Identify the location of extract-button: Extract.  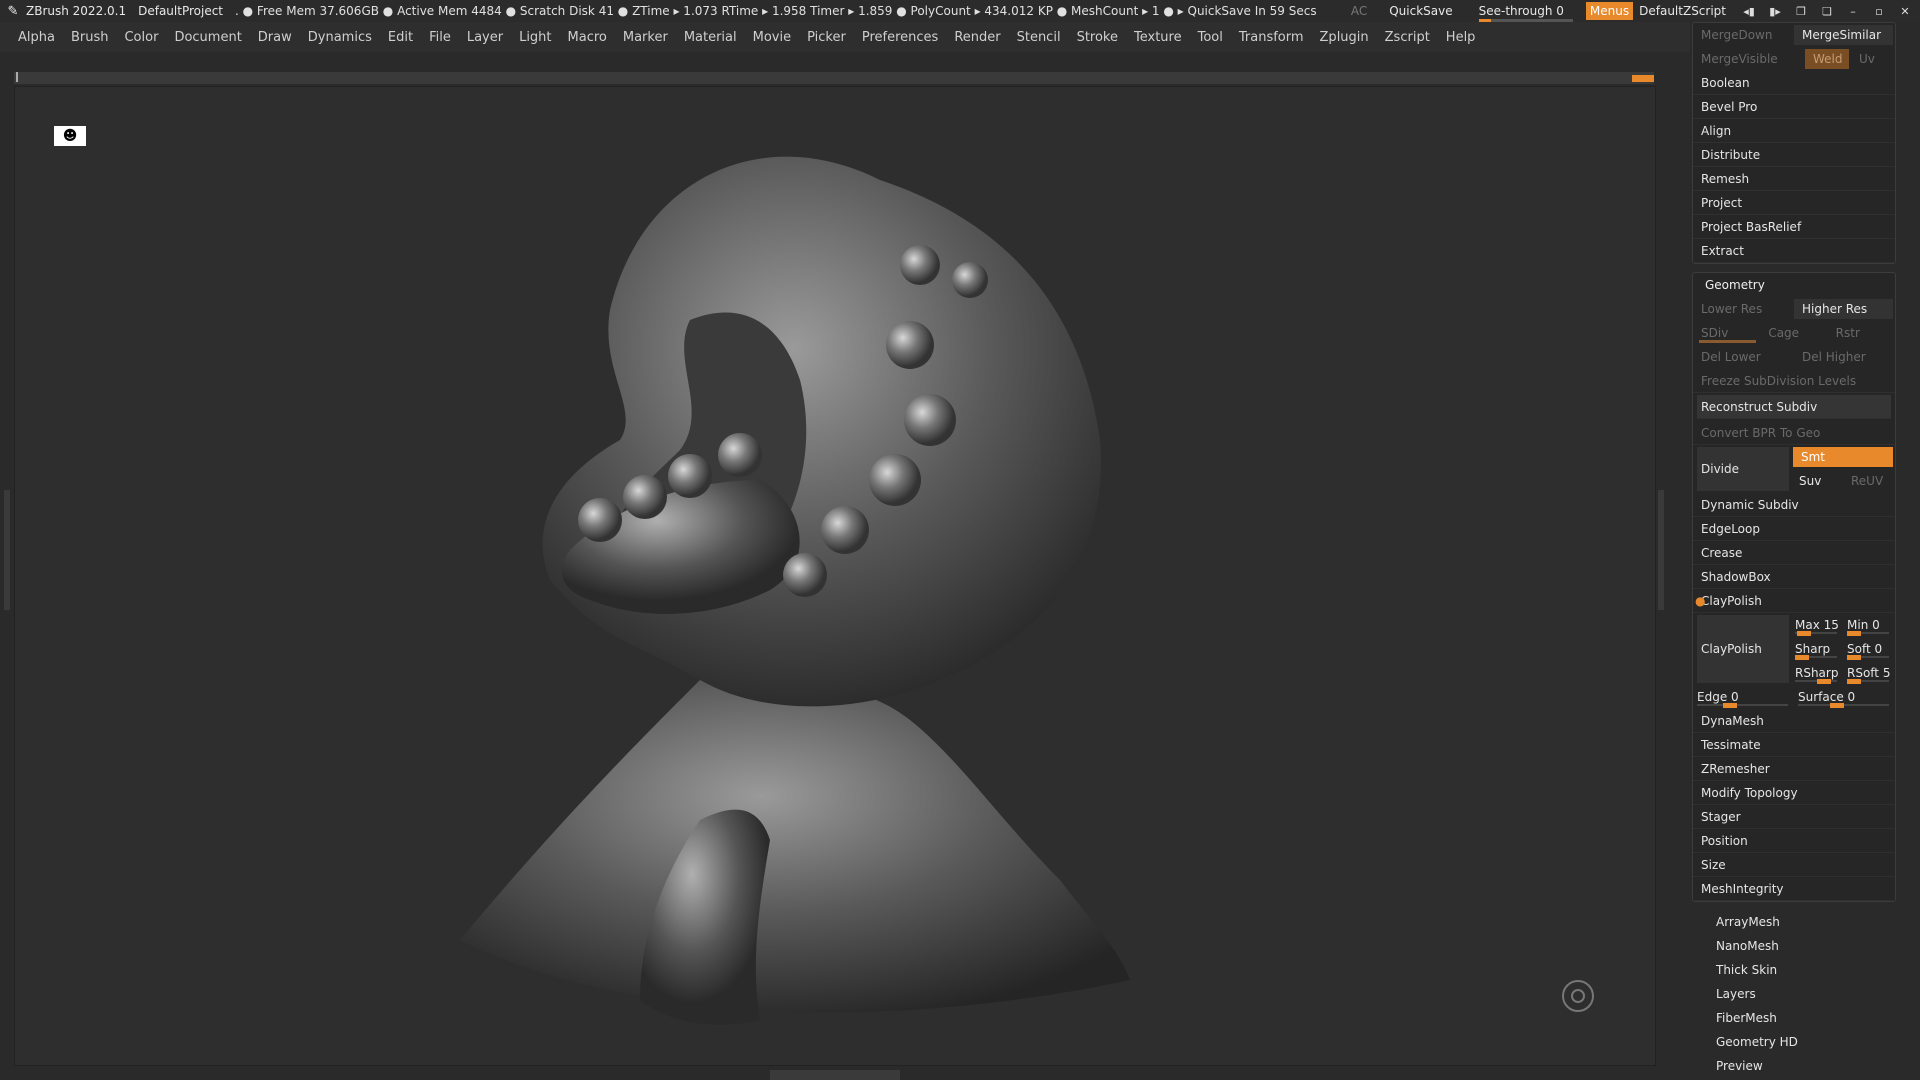
(1794, 251).